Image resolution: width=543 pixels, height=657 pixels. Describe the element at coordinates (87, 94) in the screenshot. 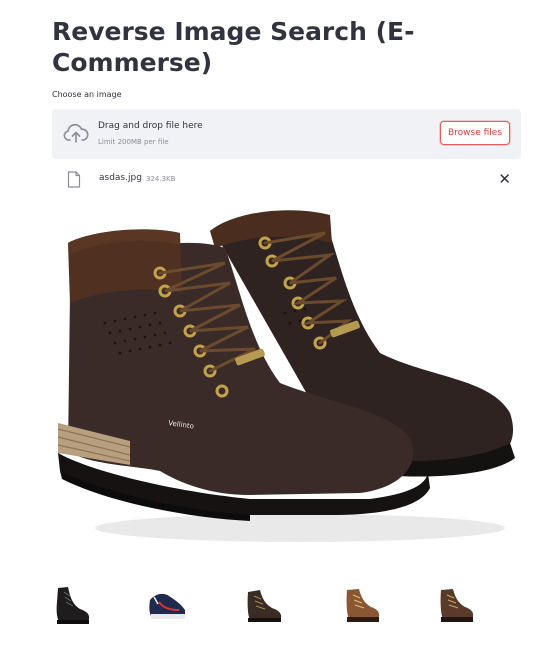

I see `uploader-label: Choose an image` at that location.